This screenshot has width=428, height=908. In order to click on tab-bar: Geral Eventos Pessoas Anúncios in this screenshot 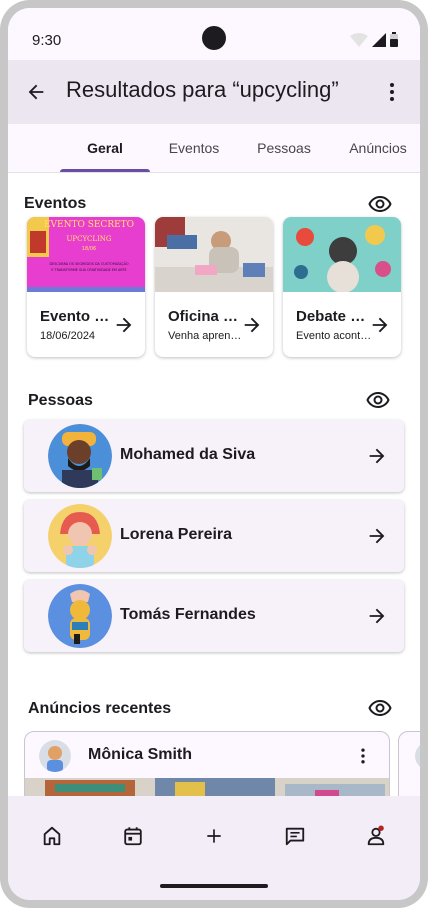, I will do `click(214, 148)`.